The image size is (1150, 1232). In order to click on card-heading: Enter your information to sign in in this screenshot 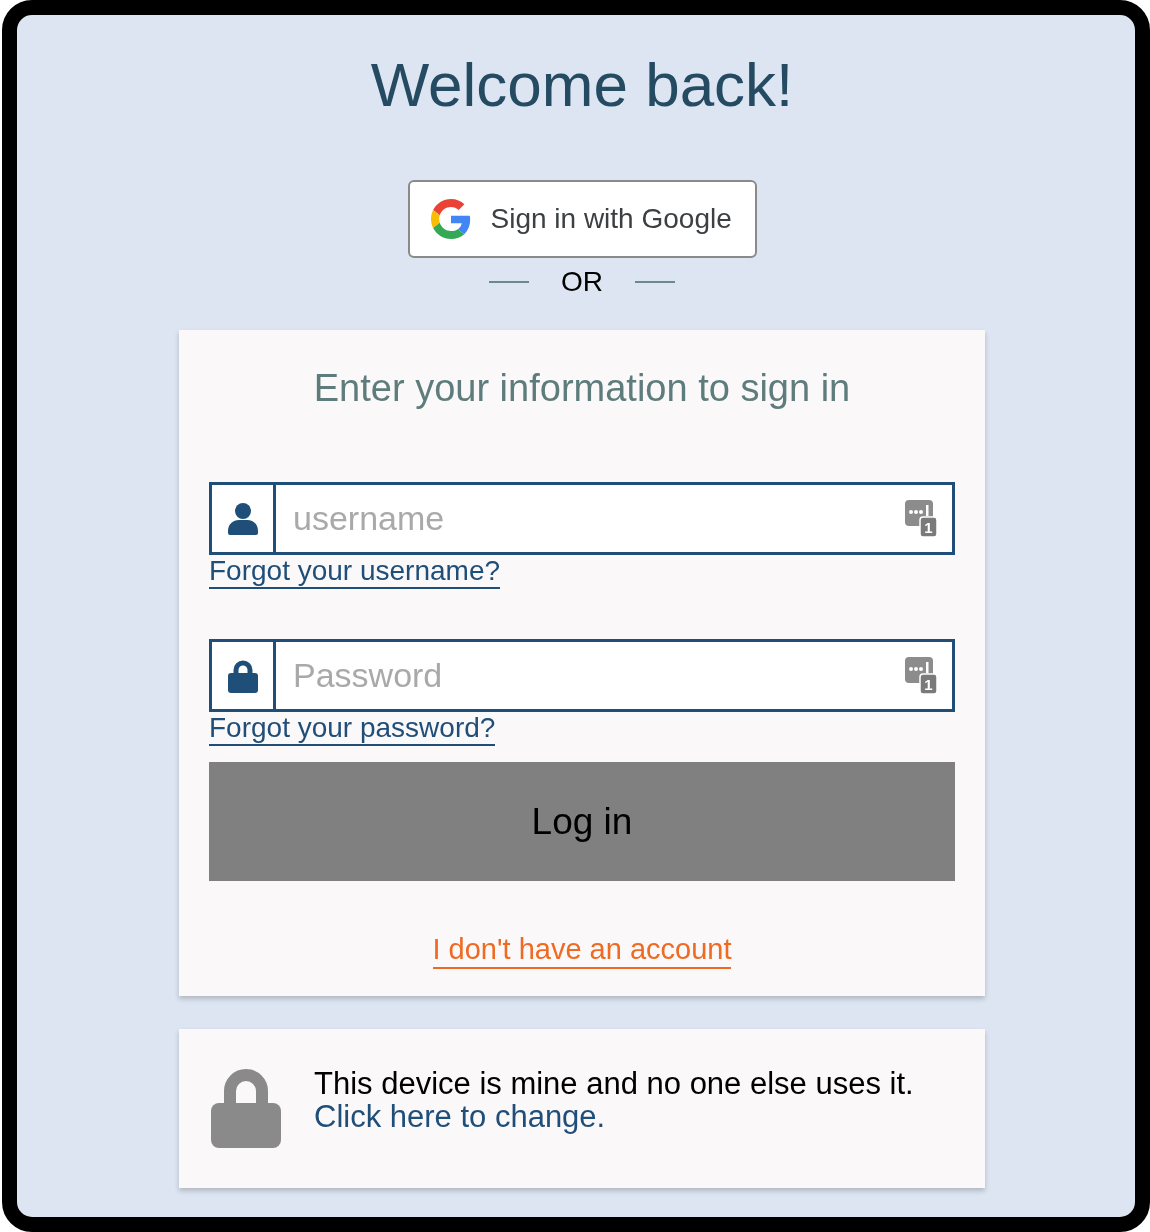, I will do `click(582, 388)`.